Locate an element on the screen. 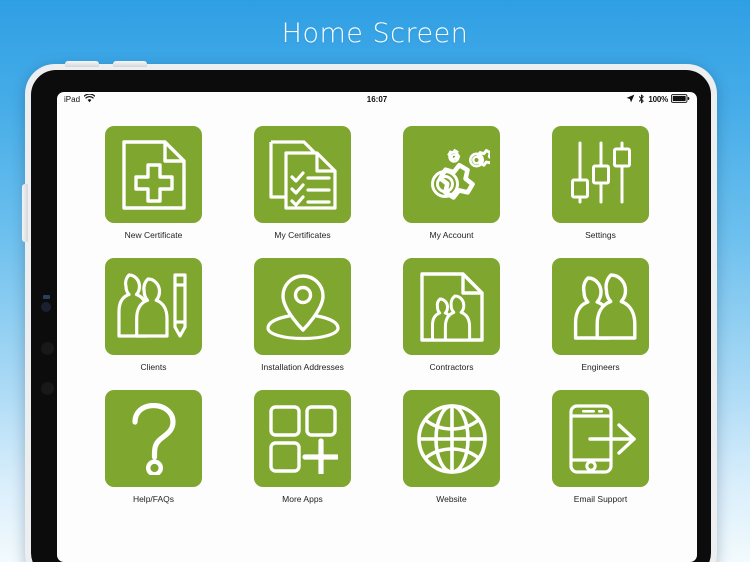 This screenshot has width=750, height=562. question-mark-icon is located at coordinates (154, 438).